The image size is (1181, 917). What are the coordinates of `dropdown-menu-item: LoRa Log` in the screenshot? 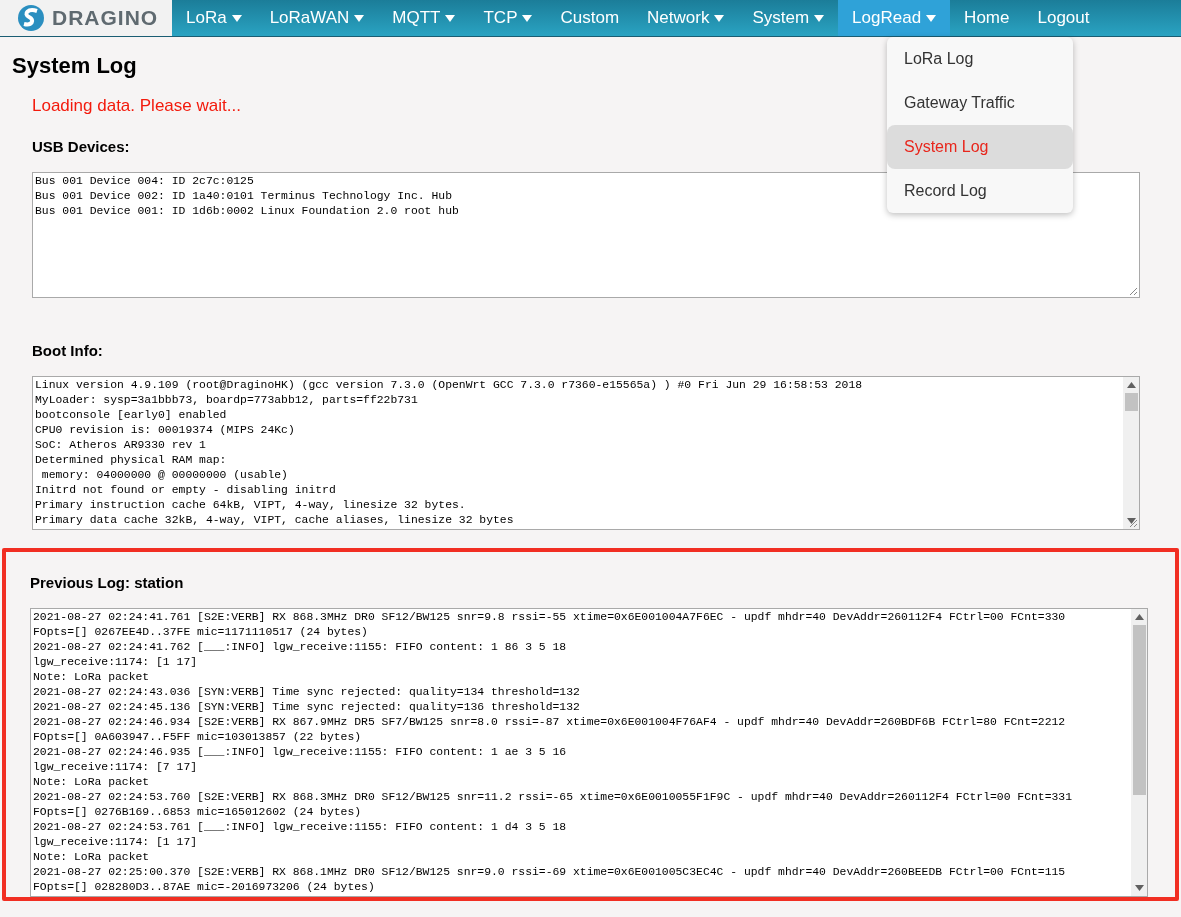 It's located at (980, 59).